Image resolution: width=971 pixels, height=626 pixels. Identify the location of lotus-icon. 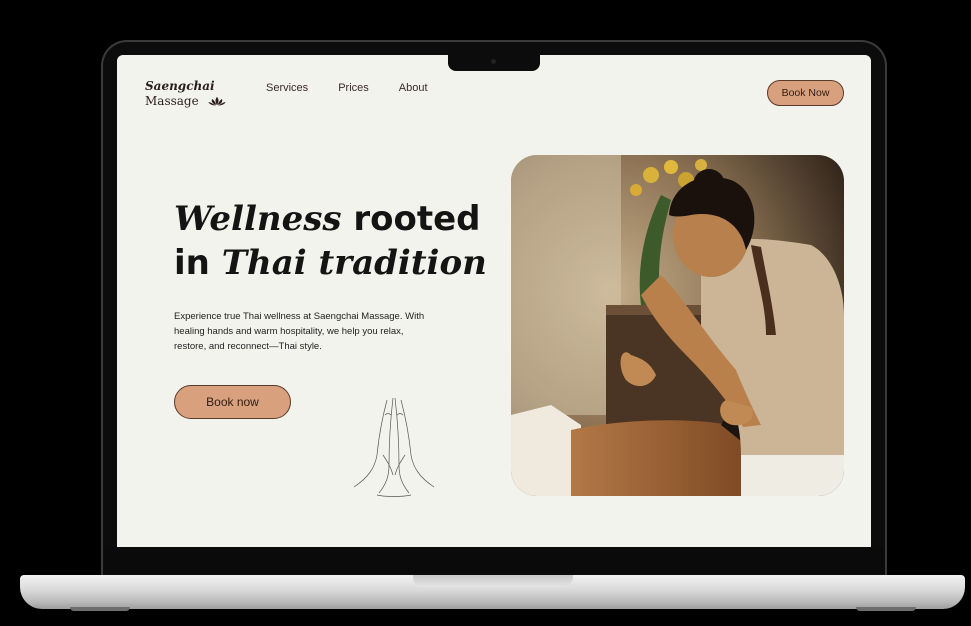
(217, 101).